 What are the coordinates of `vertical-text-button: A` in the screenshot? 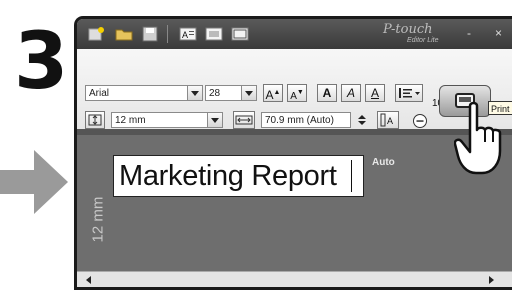 It's located at (388, 120).